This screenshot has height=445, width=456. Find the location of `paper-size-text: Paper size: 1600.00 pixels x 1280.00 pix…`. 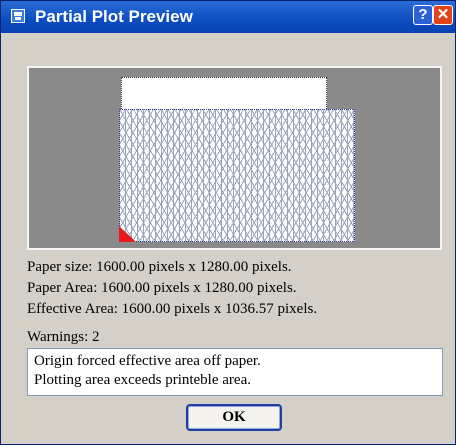

paper-size-text: Paper size: 1600.00 pixels x 1280.00 pix… is located at coordinates (159, 267).